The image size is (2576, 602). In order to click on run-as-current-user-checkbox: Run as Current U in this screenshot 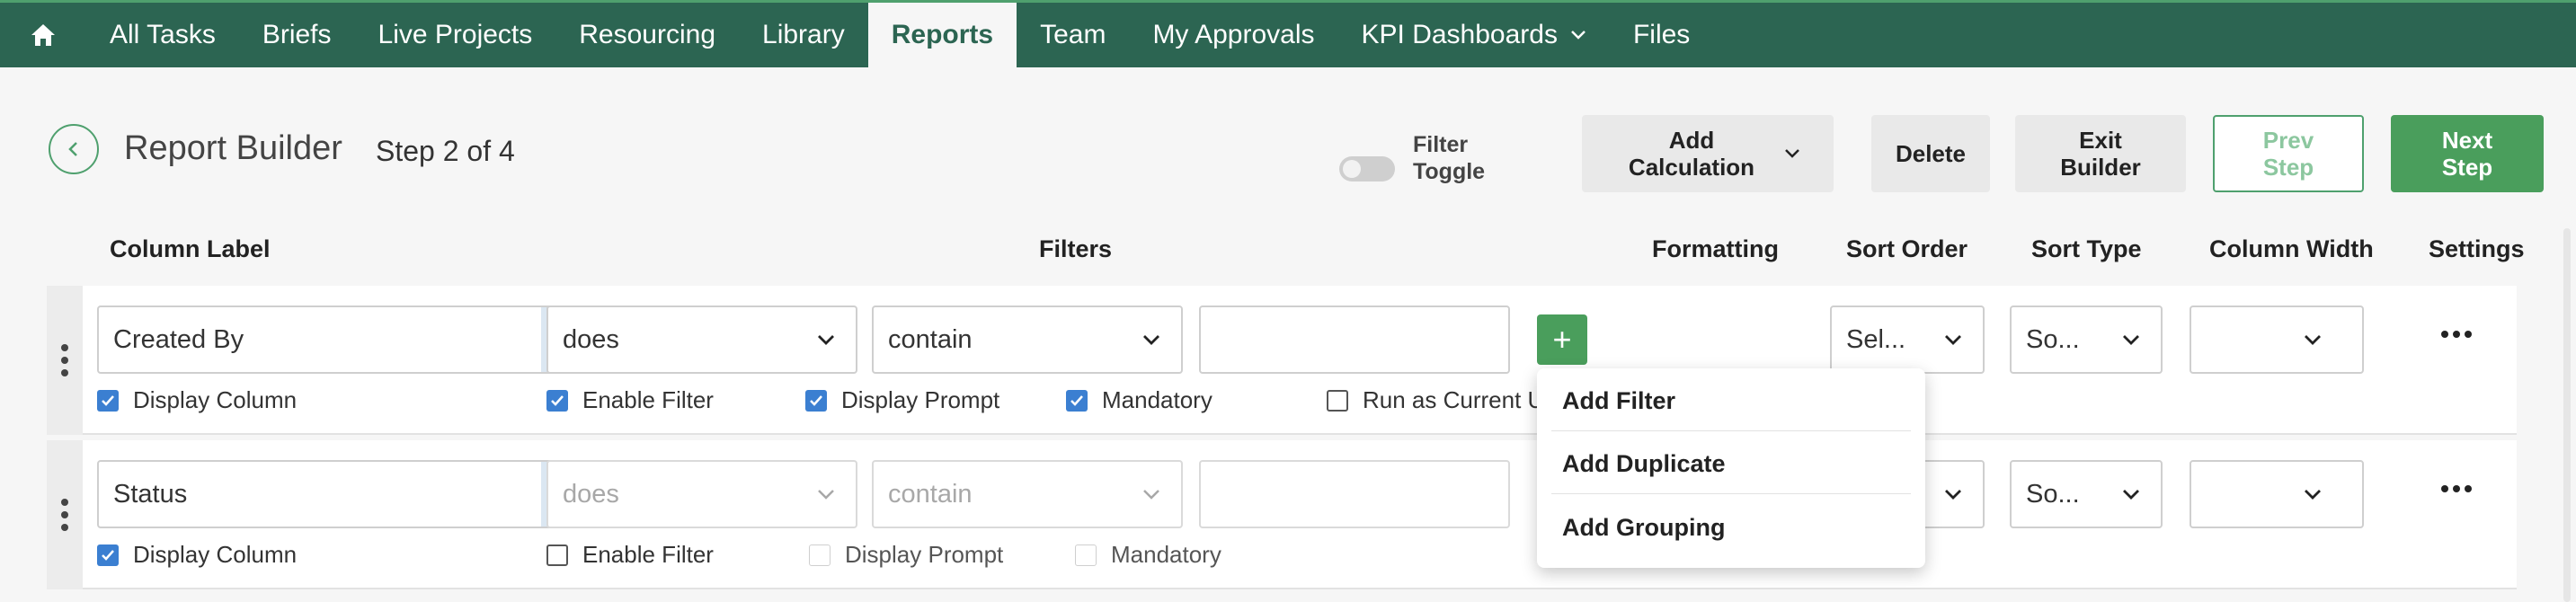, I will do `click(1435, 400)`.